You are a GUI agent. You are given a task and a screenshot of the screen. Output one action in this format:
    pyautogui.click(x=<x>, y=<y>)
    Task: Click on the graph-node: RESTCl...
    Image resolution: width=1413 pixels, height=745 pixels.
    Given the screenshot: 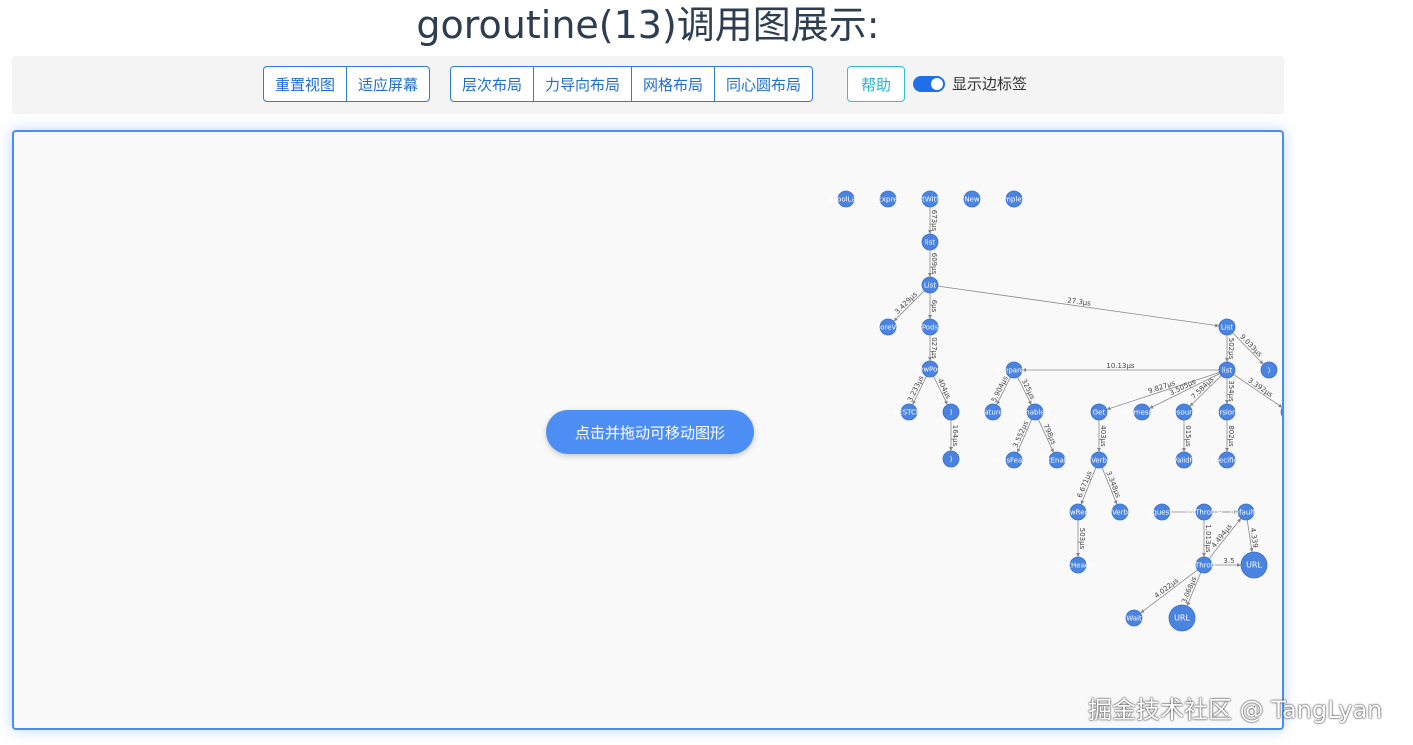 What is the action you would take?
    pyautogui.click(x=909, y=412)
    